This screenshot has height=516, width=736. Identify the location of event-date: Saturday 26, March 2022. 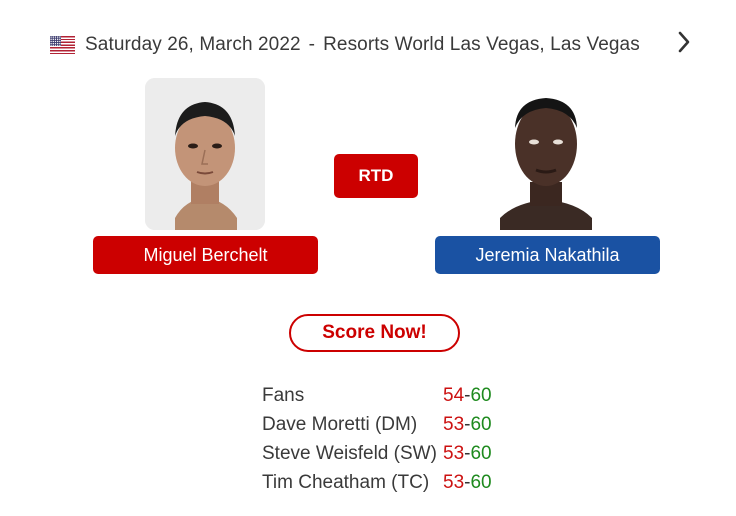
(193, 44).